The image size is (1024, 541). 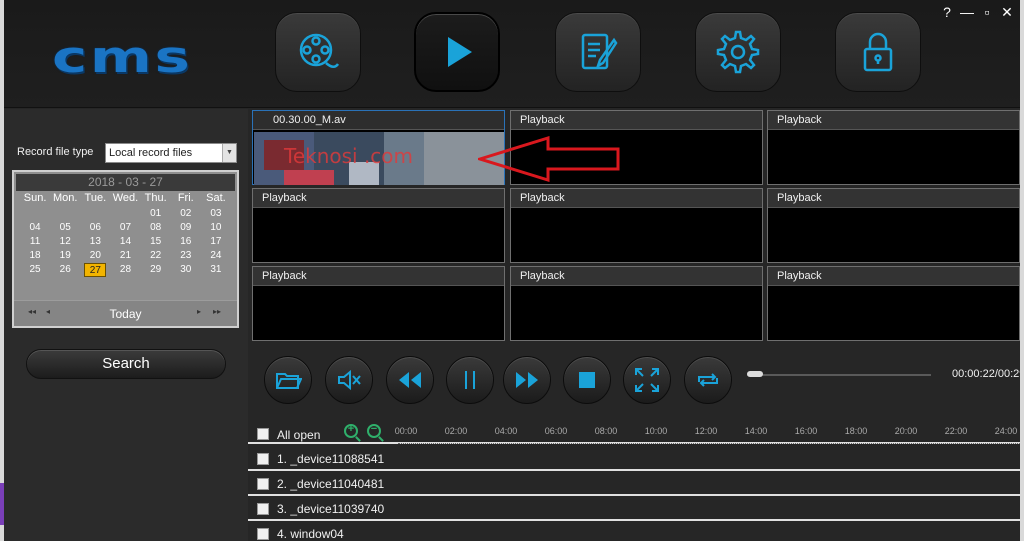 What do you see at coordinates (288, 380) in the screenshot?
I see `open-folder-button` at bounding box center [288, 380].